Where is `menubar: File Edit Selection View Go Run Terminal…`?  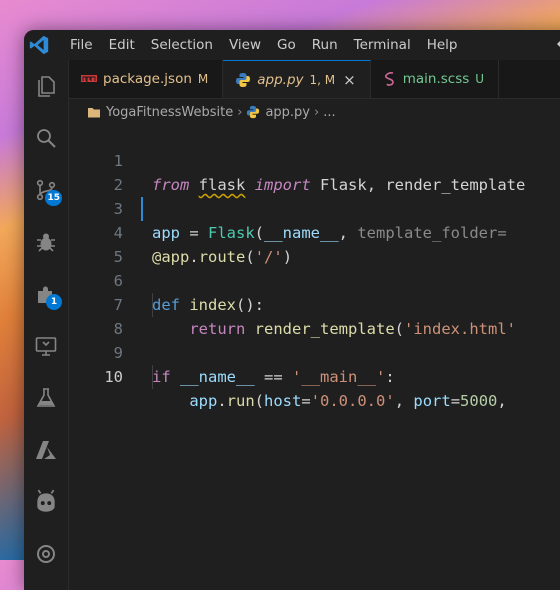
menubar: File Edit Selection View Go Run Terminal… is located at coordinates (292, 45).